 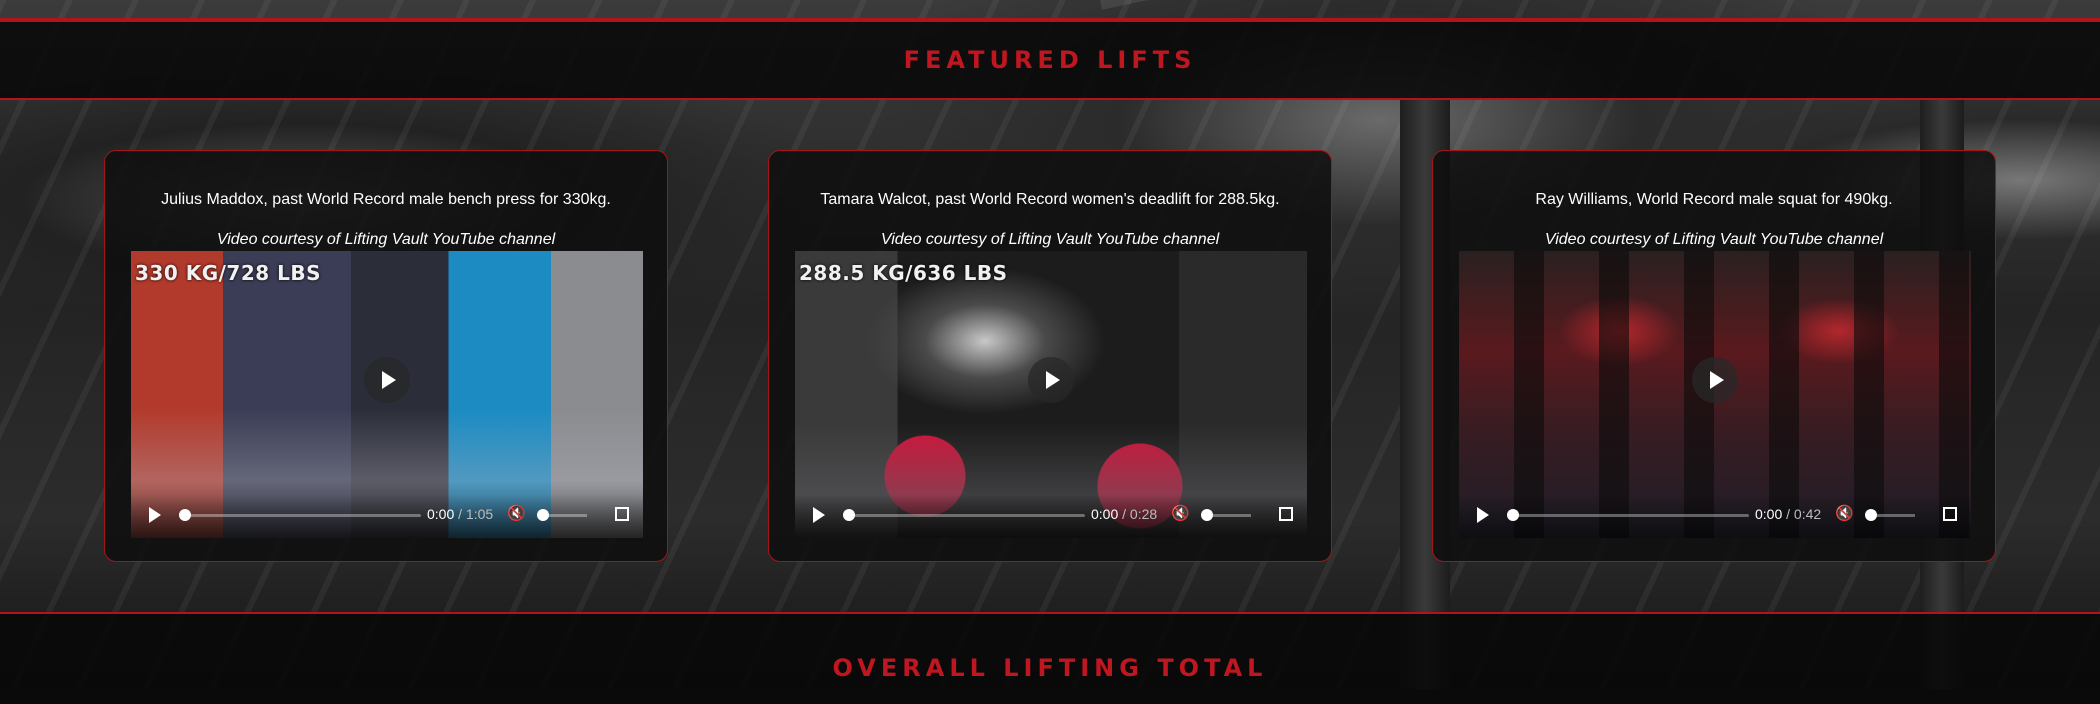 I want to click on featured-lifts-band: FEATURED LIFTS, so click(x=1050, y=60).